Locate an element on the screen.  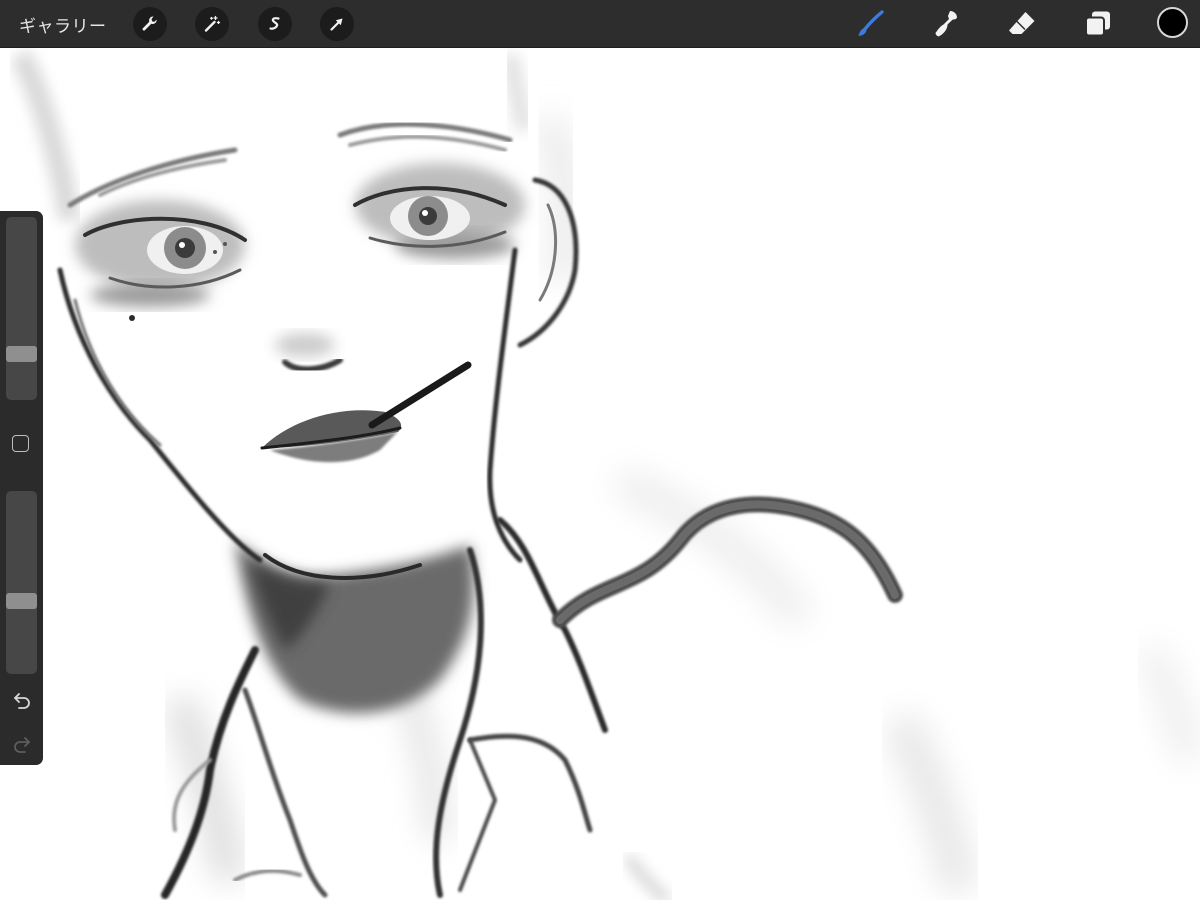
actions-button is located at coordinates (150, 24).